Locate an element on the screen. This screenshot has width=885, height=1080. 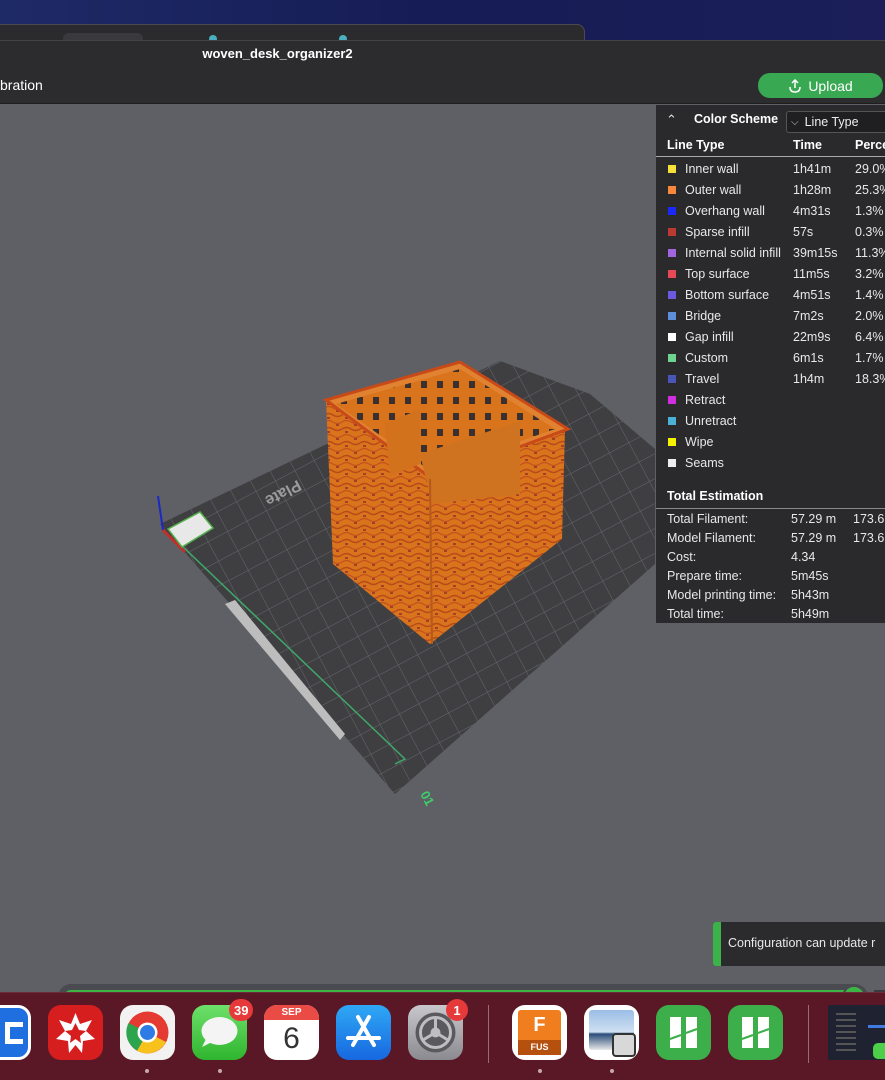
upload-button: Upload is located at coordinates (820, 85).